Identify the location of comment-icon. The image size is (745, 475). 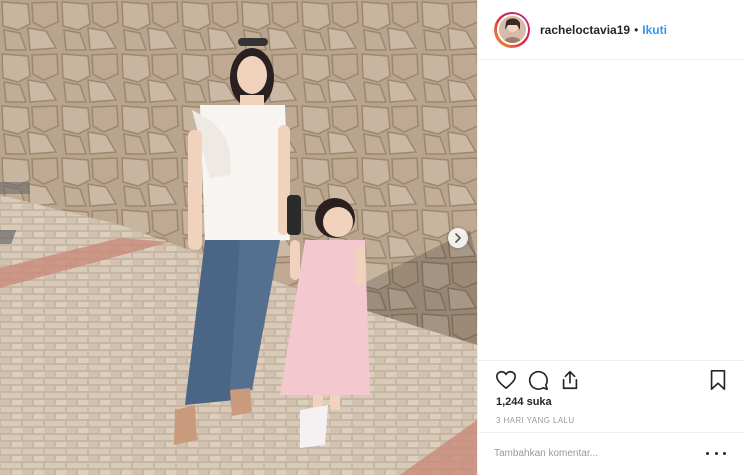
(538, 380).